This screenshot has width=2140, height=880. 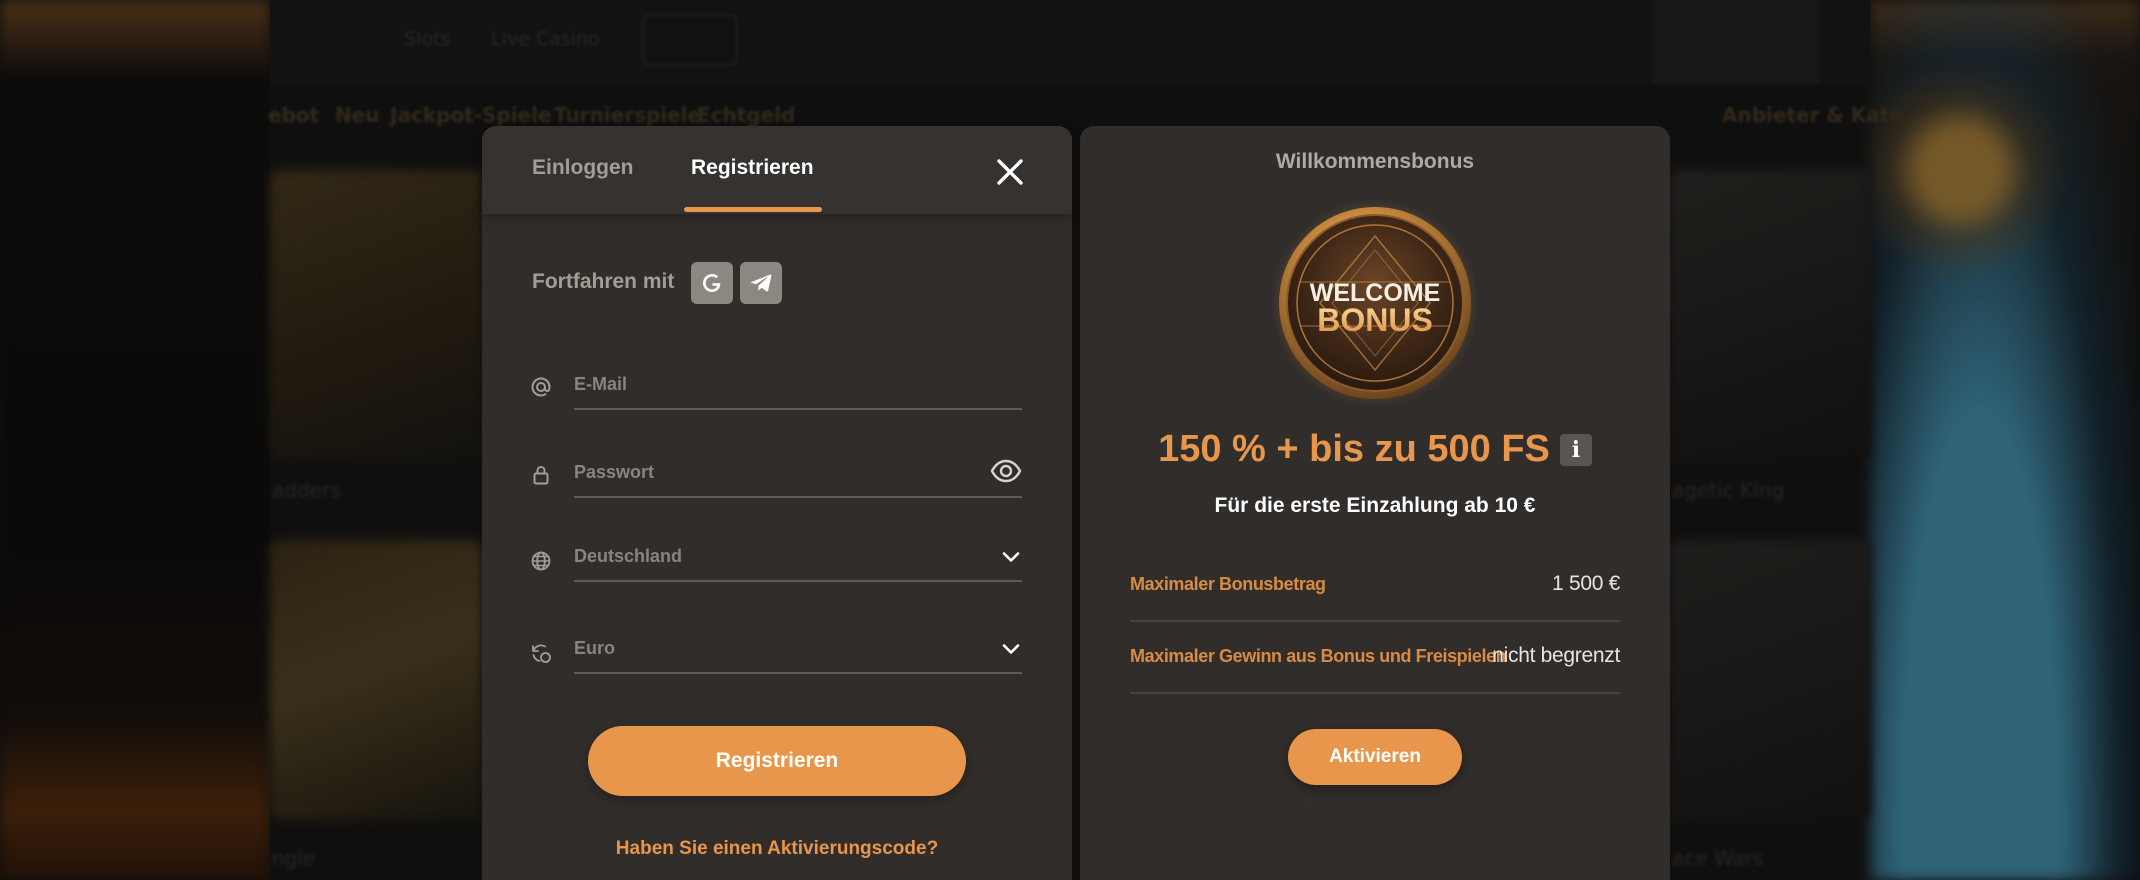 I want to click on tab-register: Registrieren, so click(x=752, y=168).